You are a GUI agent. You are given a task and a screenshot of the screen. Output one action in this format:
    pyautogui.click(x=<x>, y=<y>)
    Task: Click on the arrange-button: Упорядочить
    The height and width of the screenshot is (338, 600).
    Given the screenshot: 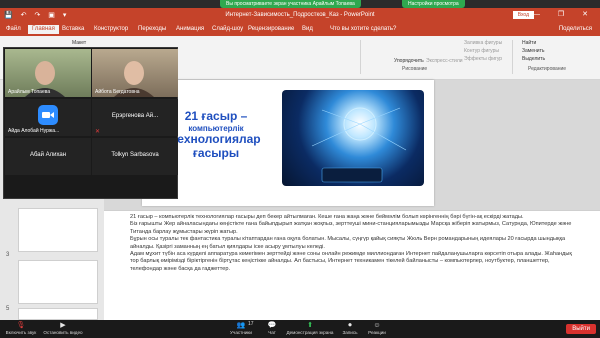 What is the action you would take?
    pyautogui.click(x=409, y=61)
    